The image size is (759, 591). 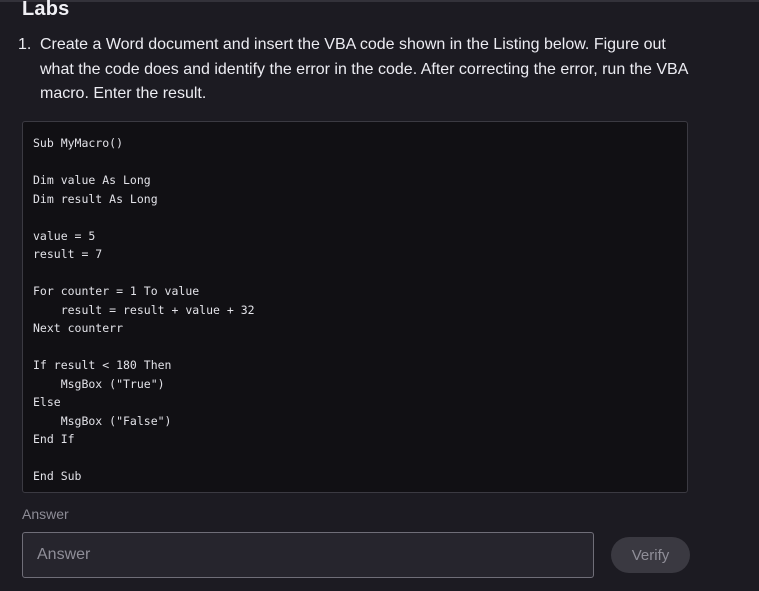 What do you see at coordinates (308, 555) in the screenshot?
I see `answer-input` at bounding box center [308, 555].